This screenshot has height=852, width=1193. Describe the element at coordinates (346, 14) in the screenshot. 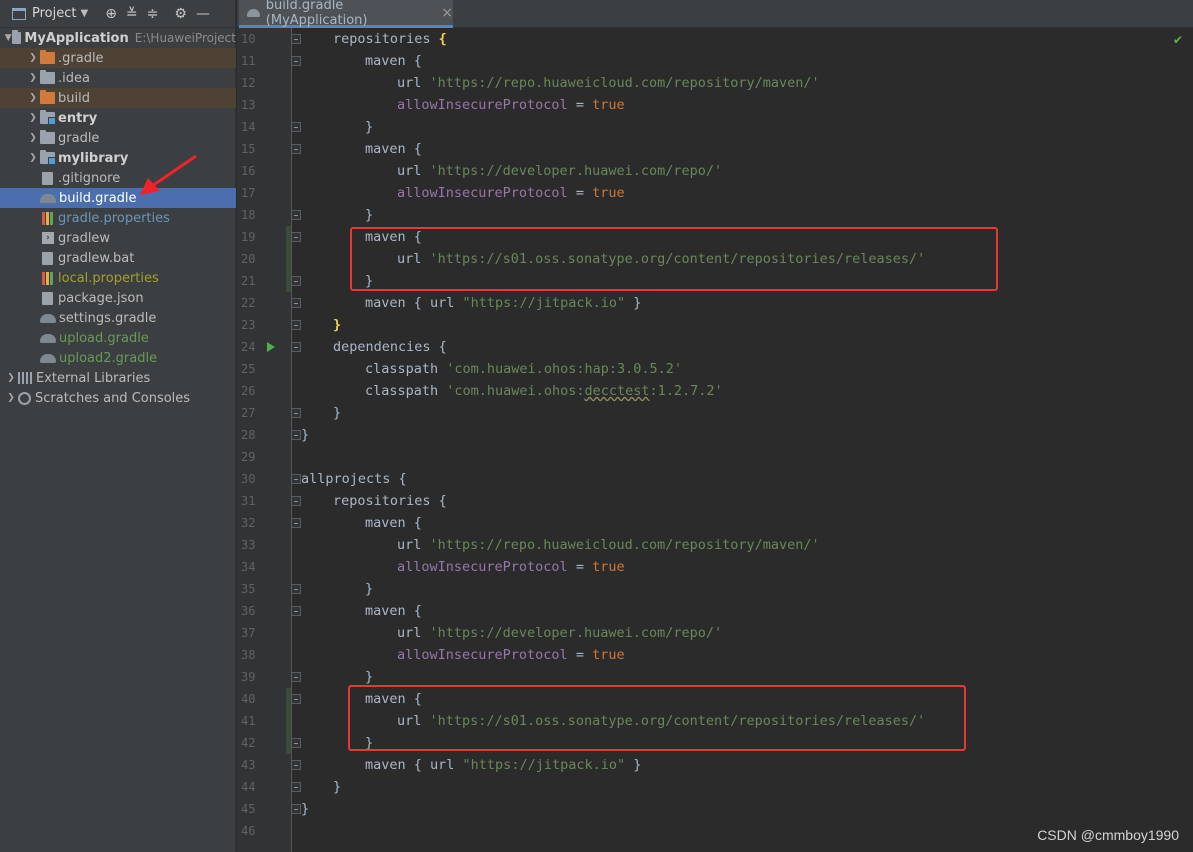

I see `tab-build-gradle: build.gradle (MyApplication) ×` at that location.